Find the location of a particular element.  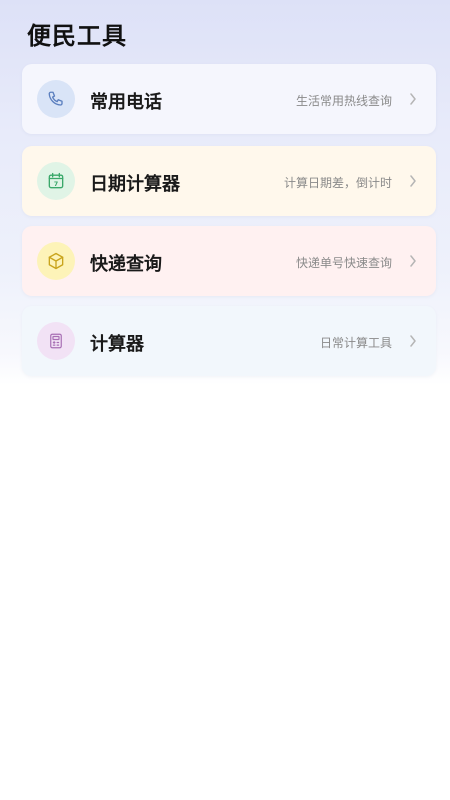

tool-title: 快递查询 is located at coordinates (126, 264).